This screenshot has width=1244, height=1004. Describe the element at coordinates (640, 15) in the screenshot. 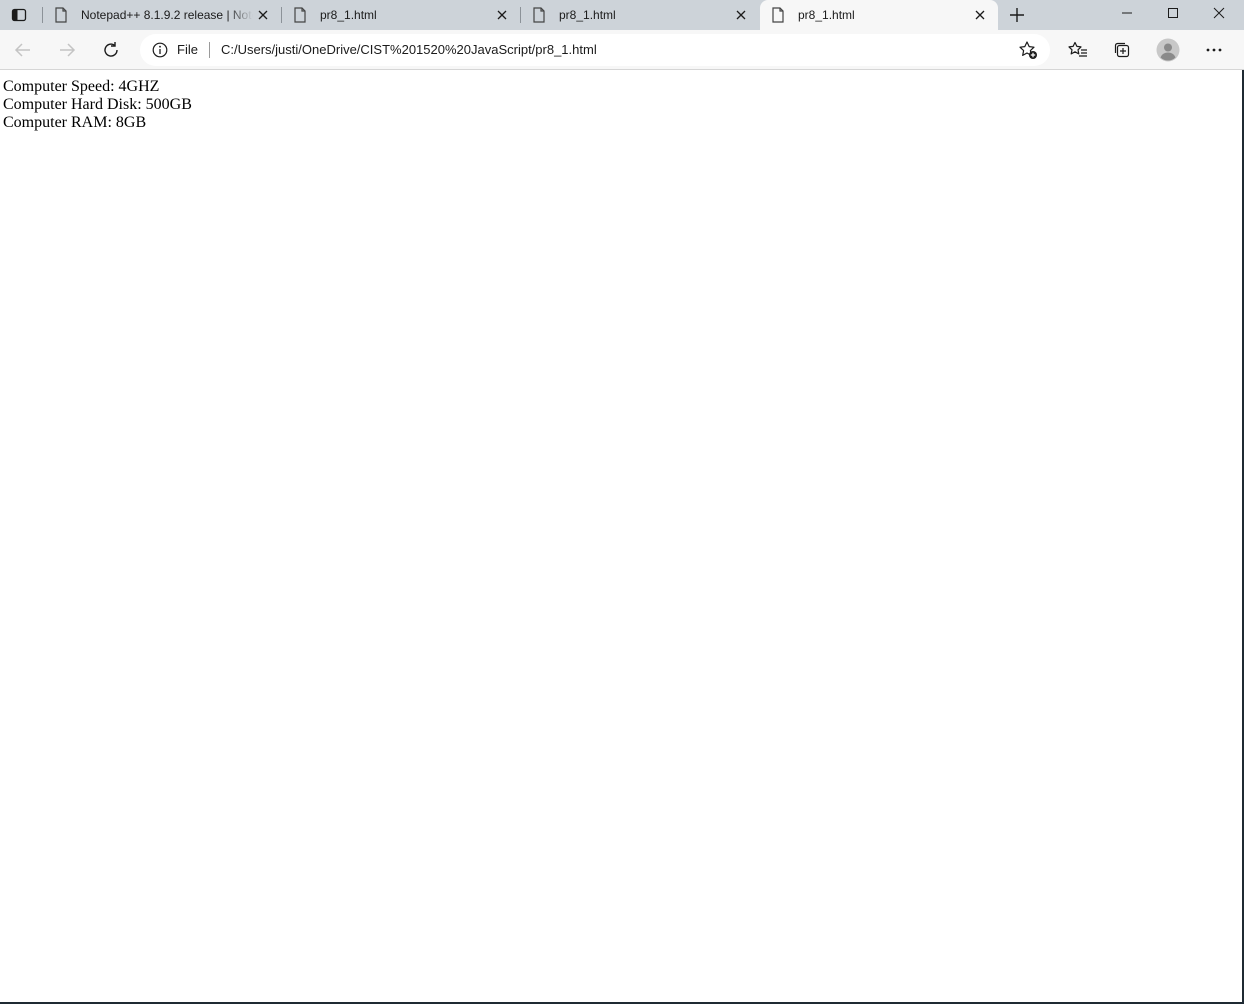

I see `tab-pr8-1-second: pr8_1.html` at that location.